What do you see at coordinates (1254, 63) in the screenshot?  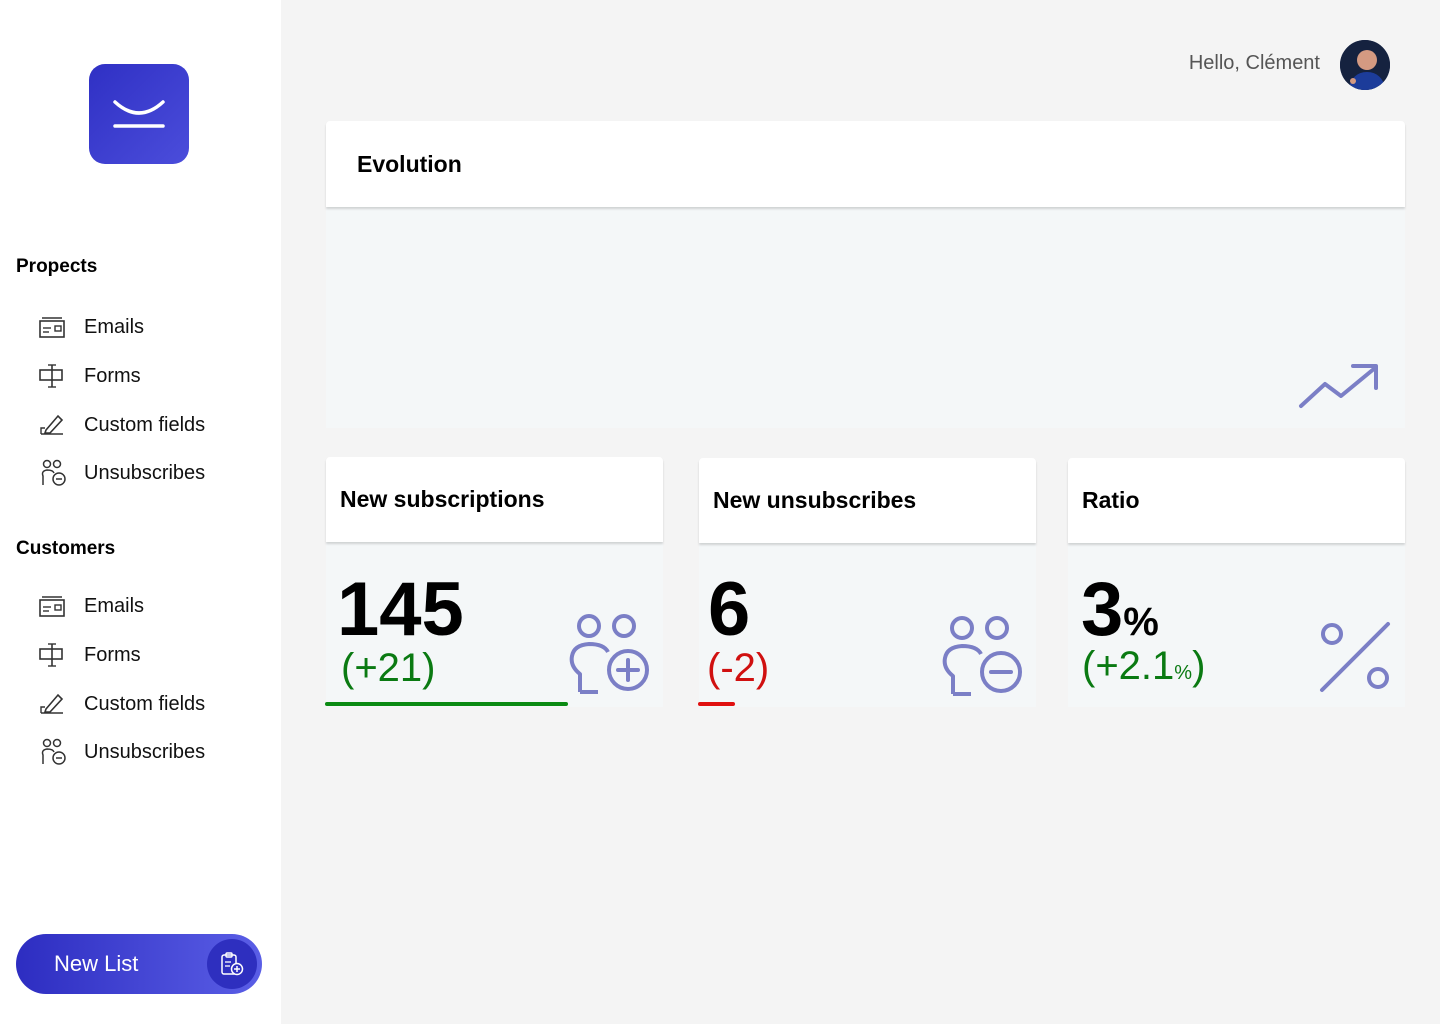 I see `user-greeting: Hello, Clément` at bounding box center [1254, 63].